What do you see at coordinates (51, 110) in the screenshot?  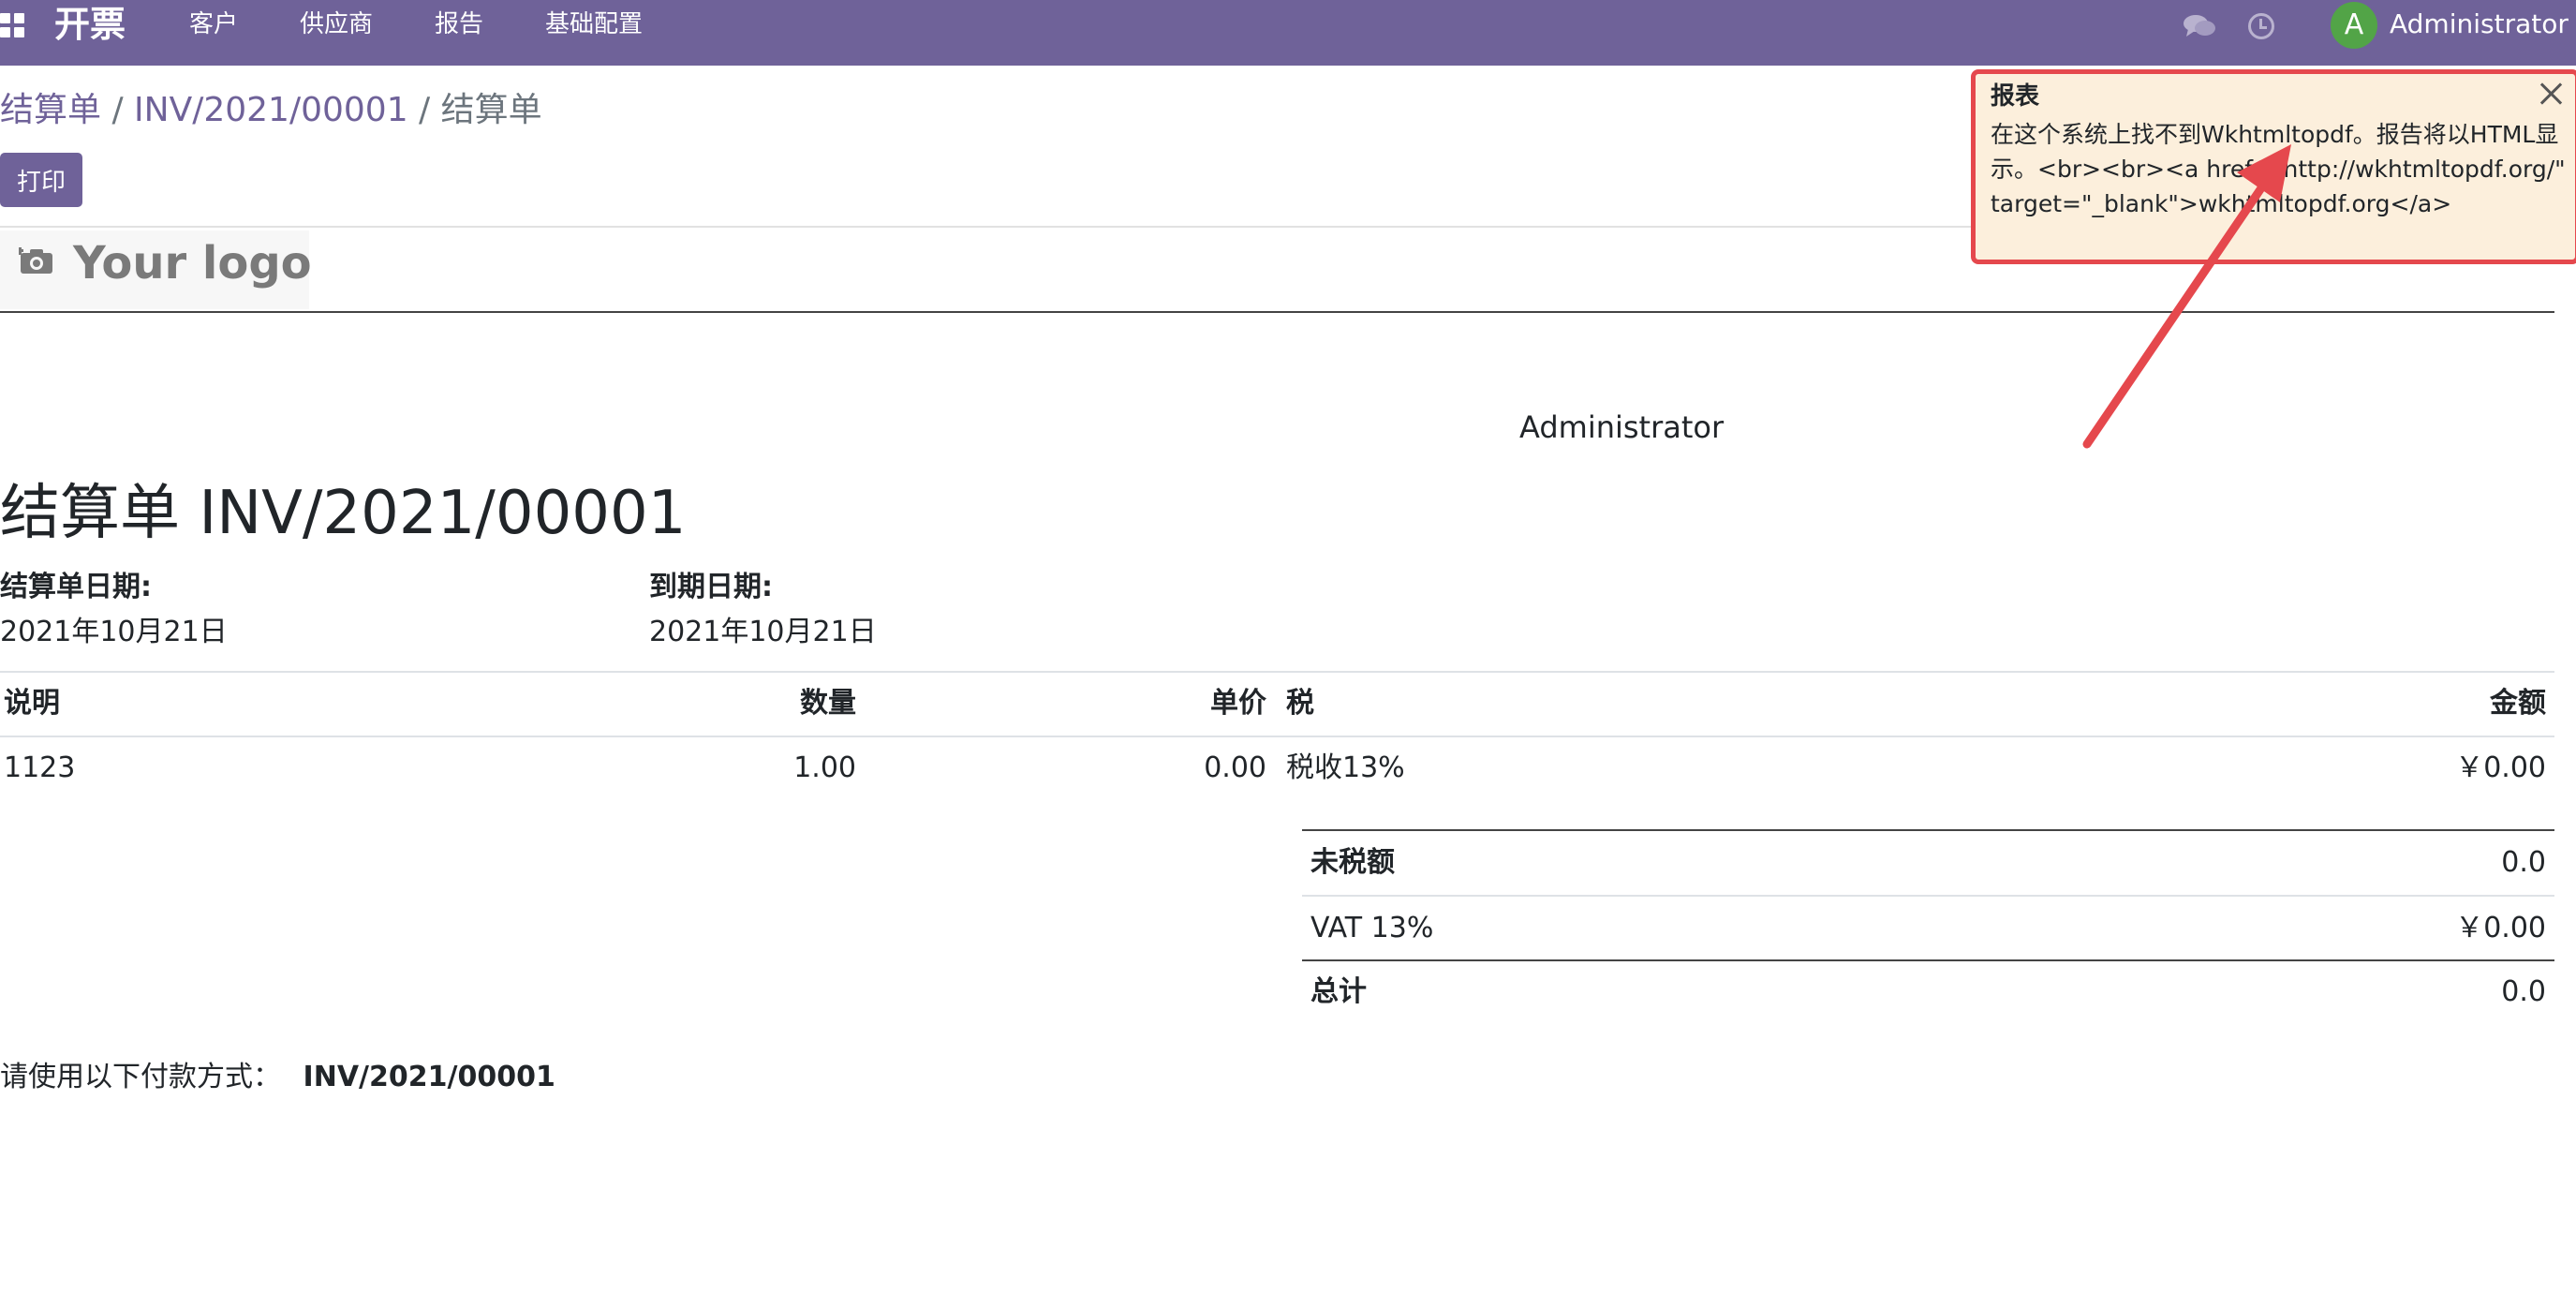 I see `breadcrumb-item-invoices: 结算单` at bounding box center [51, 110].